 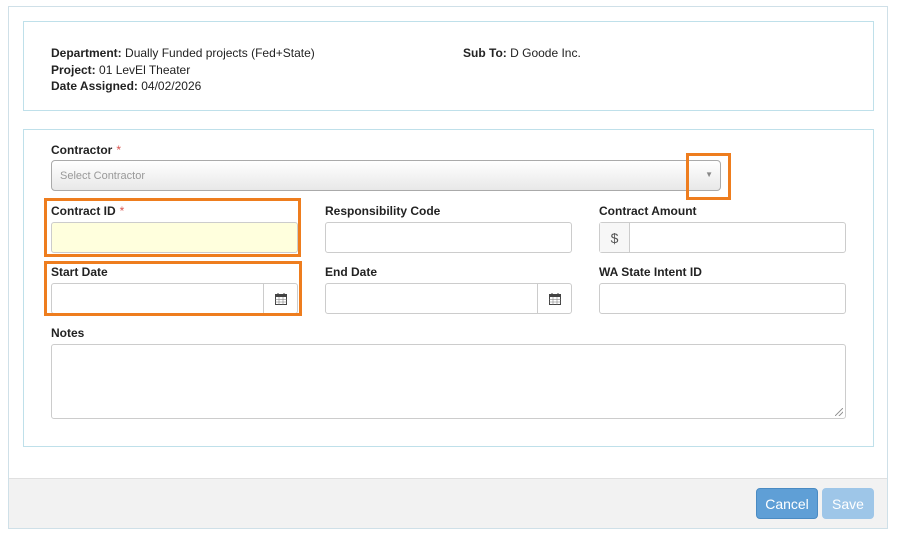 I want to click on end-date-label: End Date, so click(x=351, y=272).